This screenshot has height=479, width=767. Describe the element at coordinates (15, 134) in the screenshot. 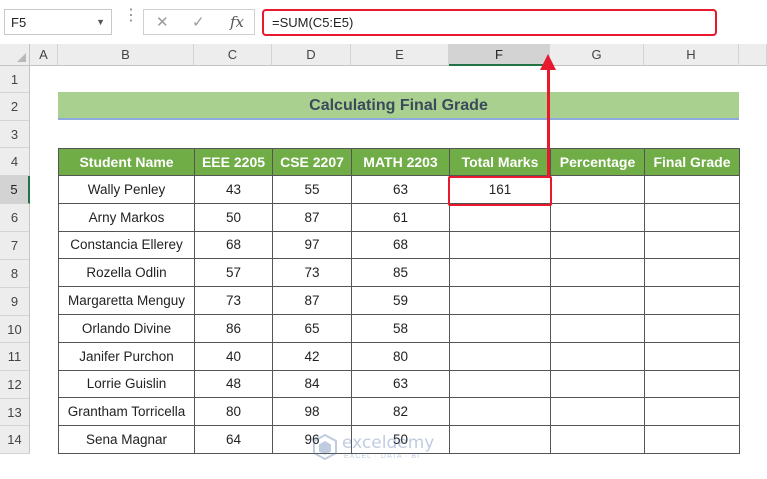

I see `row-header-3: 3` at that location.